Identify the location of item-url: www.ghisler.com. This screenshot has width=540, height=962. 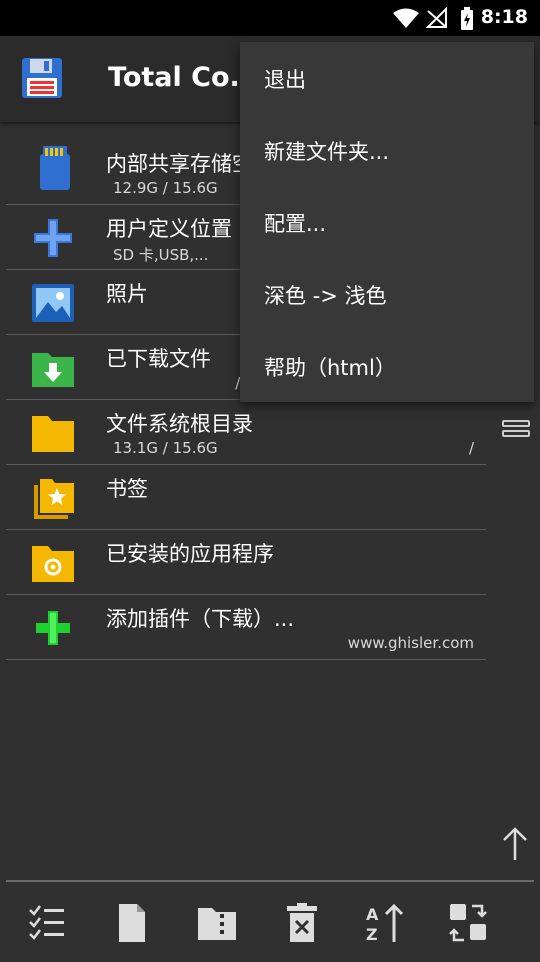
(410, 643).